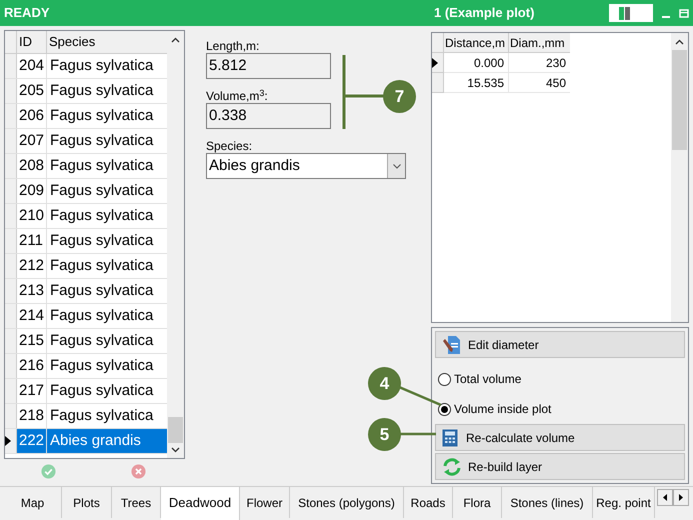 This screenshot has height=520, width=693. What do you see at coordinates (32, 241) in the screenshot?
I see `table-cell: 211` at bounding box center [32, 241].